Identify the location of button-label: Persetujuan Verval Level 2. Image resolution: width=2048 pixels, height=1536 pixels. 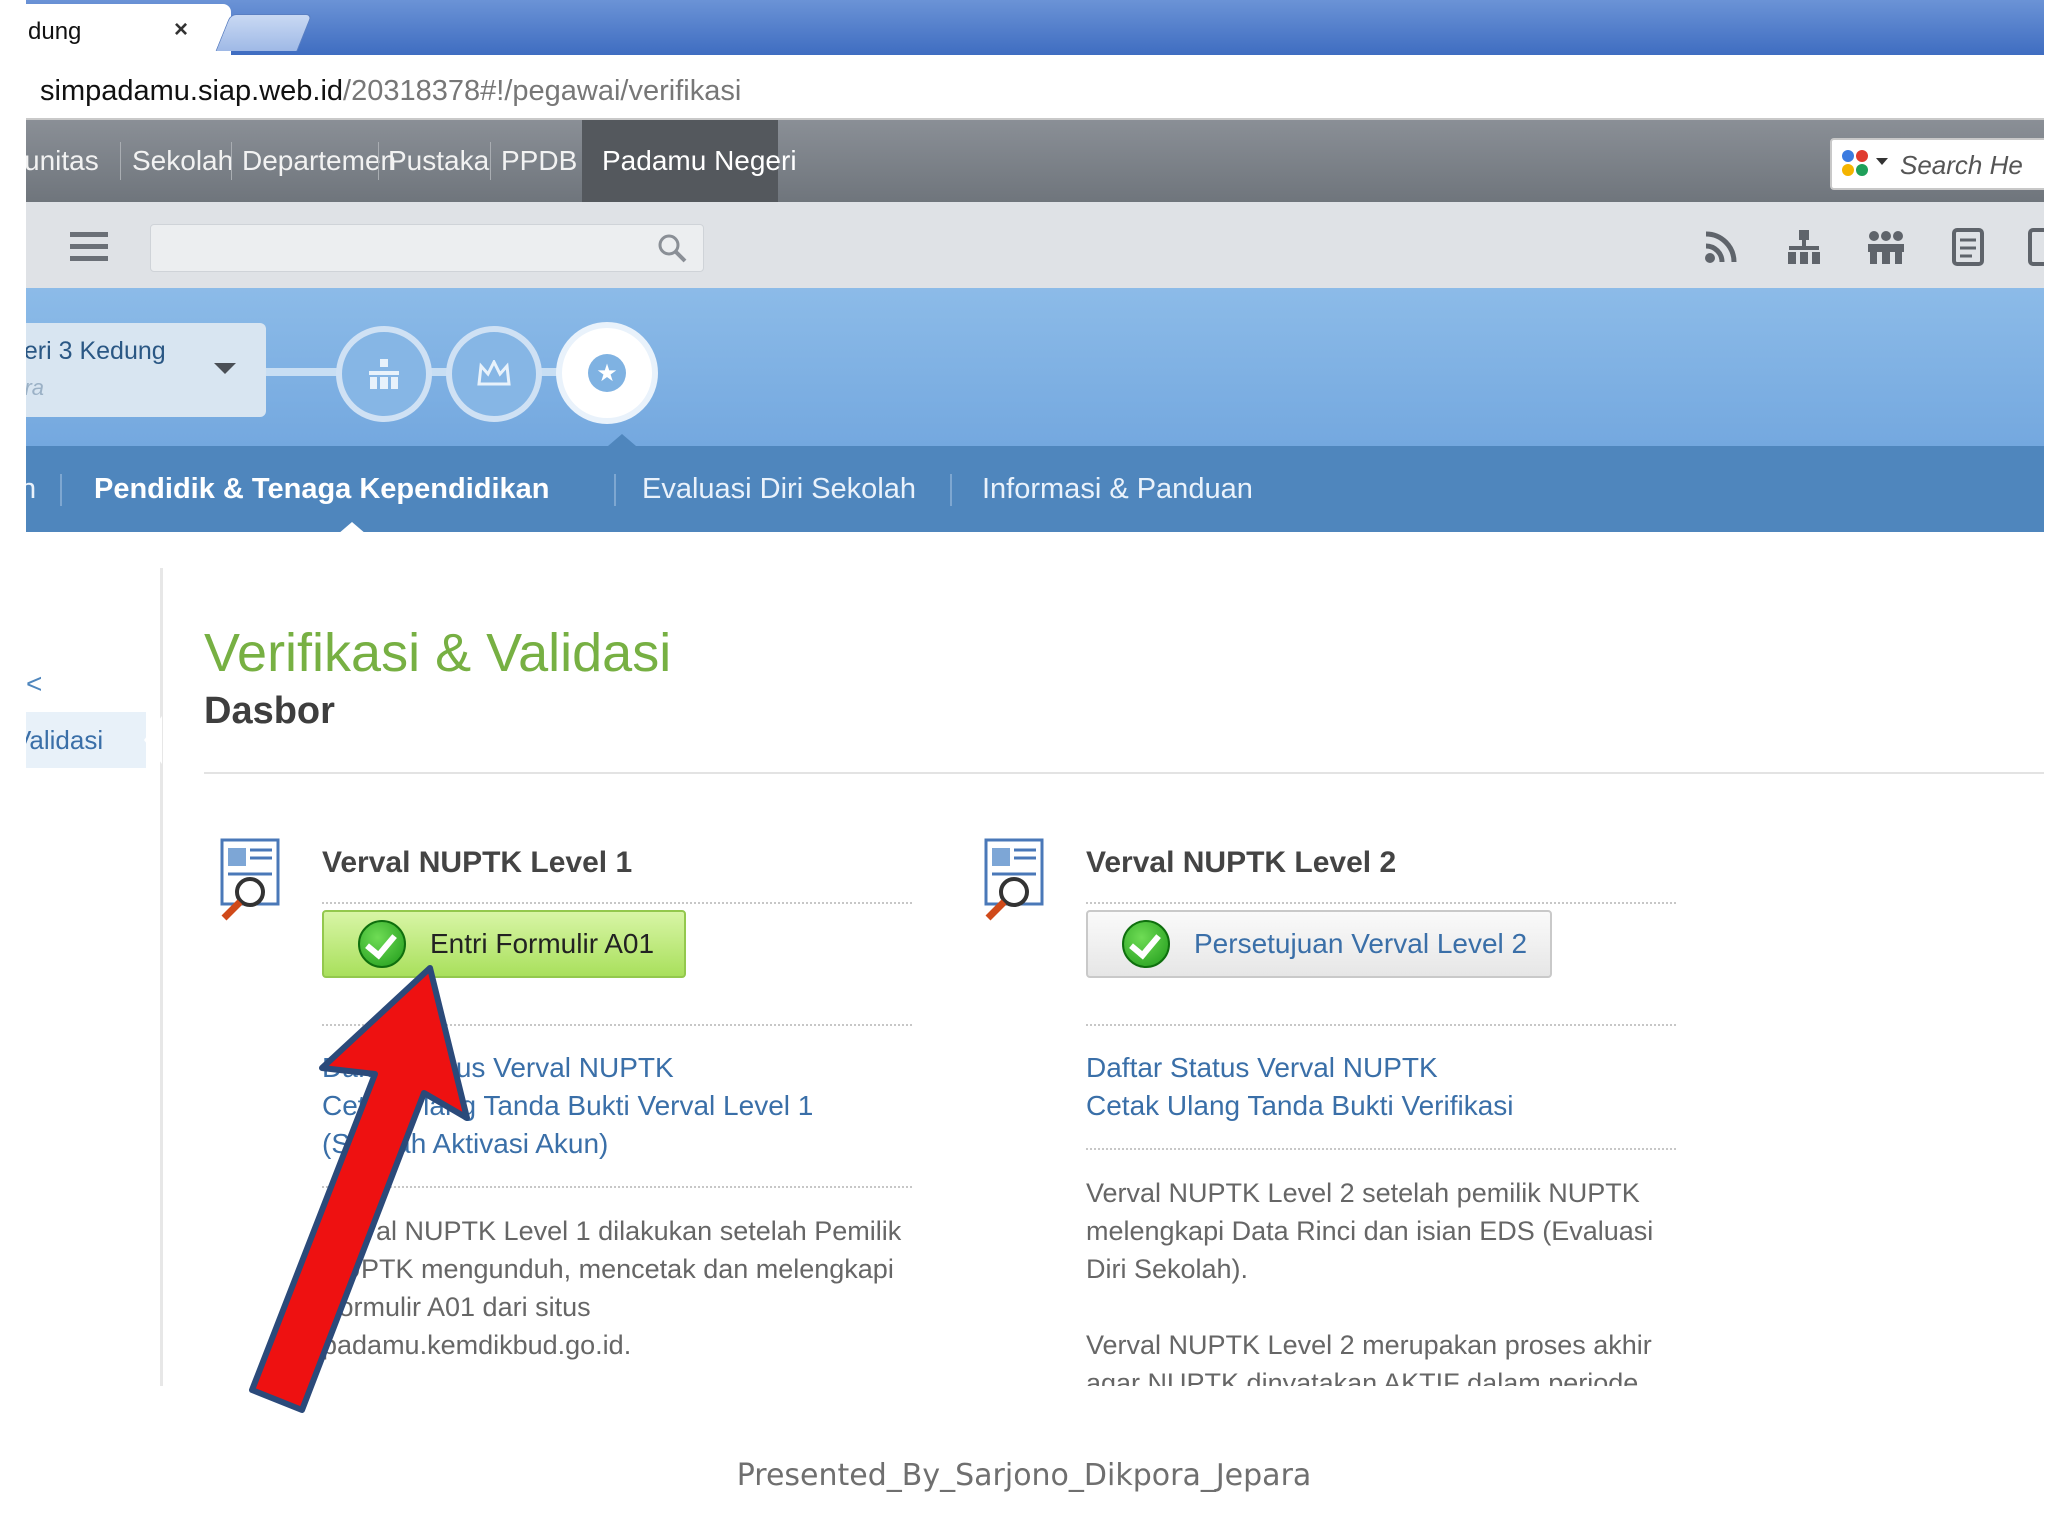
(1361, 943).